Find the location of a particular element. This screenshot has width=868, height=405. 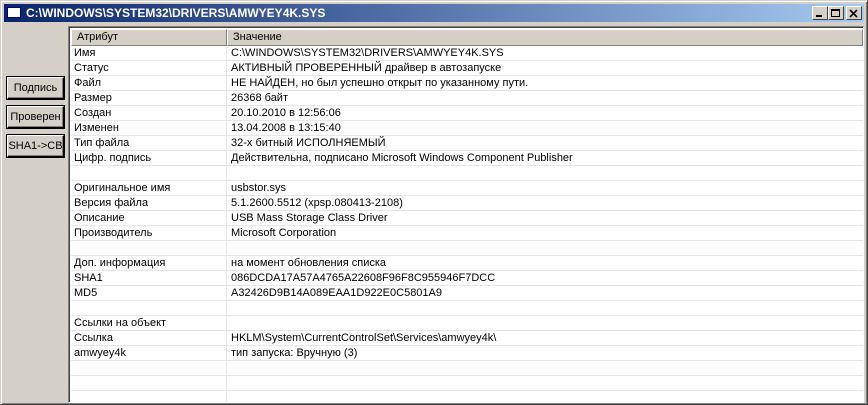

row-value: USB Mass Storage Class Driver is located at coordinates (309, 218).